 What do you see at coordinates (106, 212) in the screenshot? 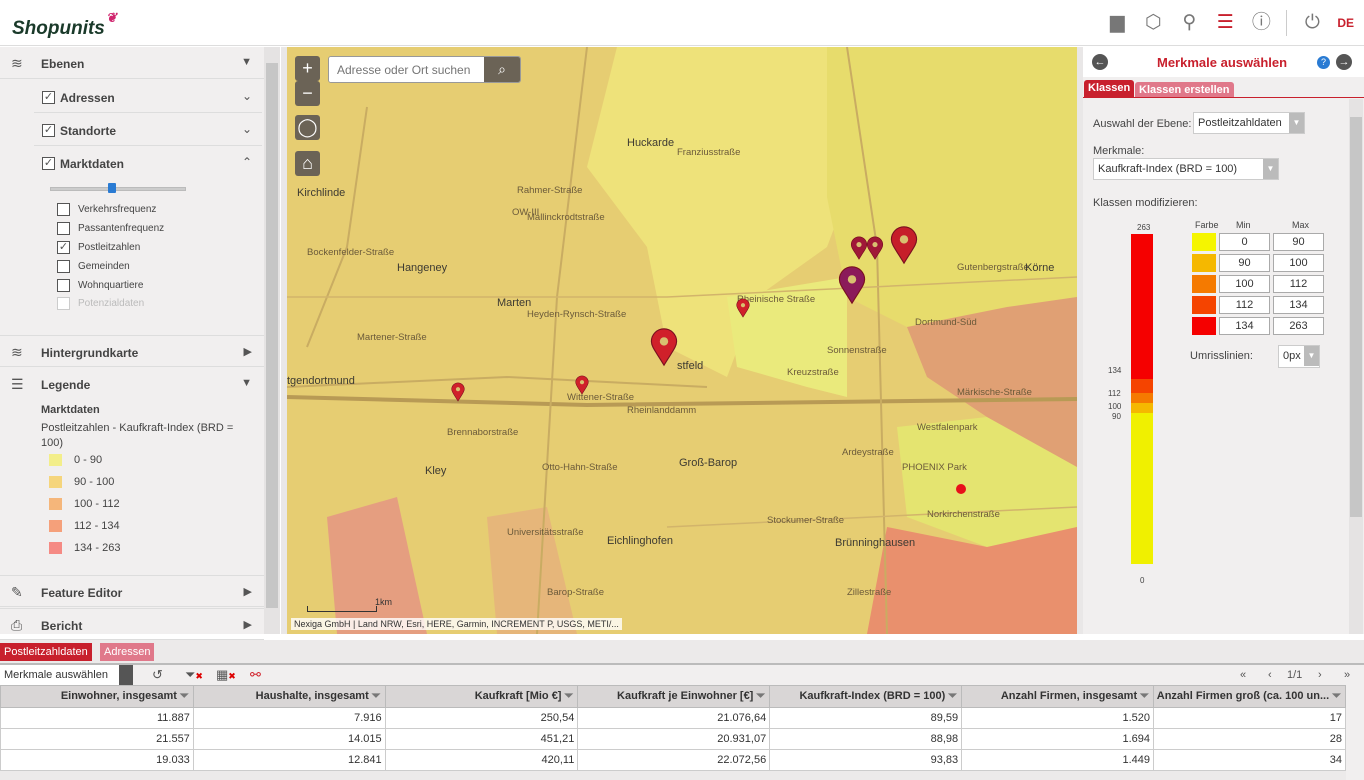
I see `layer-verkehrsfrequenz: Verkehrsfrequenz` at bounding box center [106, 212].